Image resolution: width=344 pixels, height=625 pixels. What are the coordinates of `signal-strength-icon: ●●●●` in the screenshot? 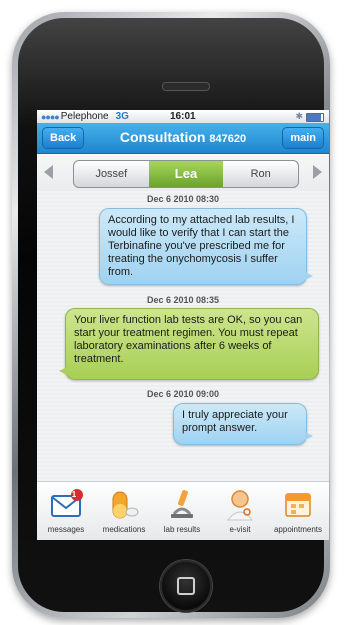 It's located at (50, 116).